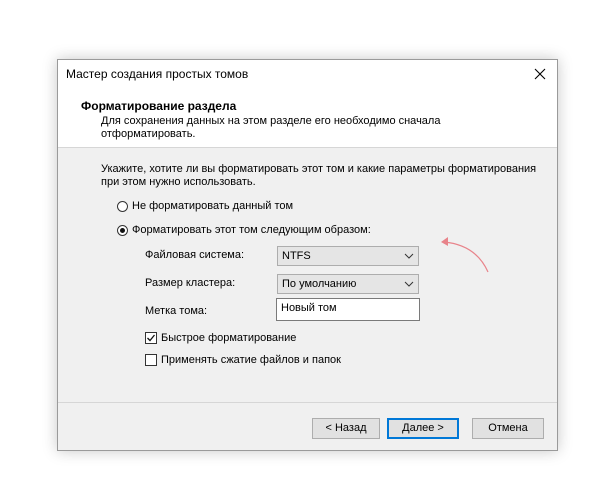 This screenshot has height=503, width=615. I want to click on next-button: Далее >, so click(423, 428).